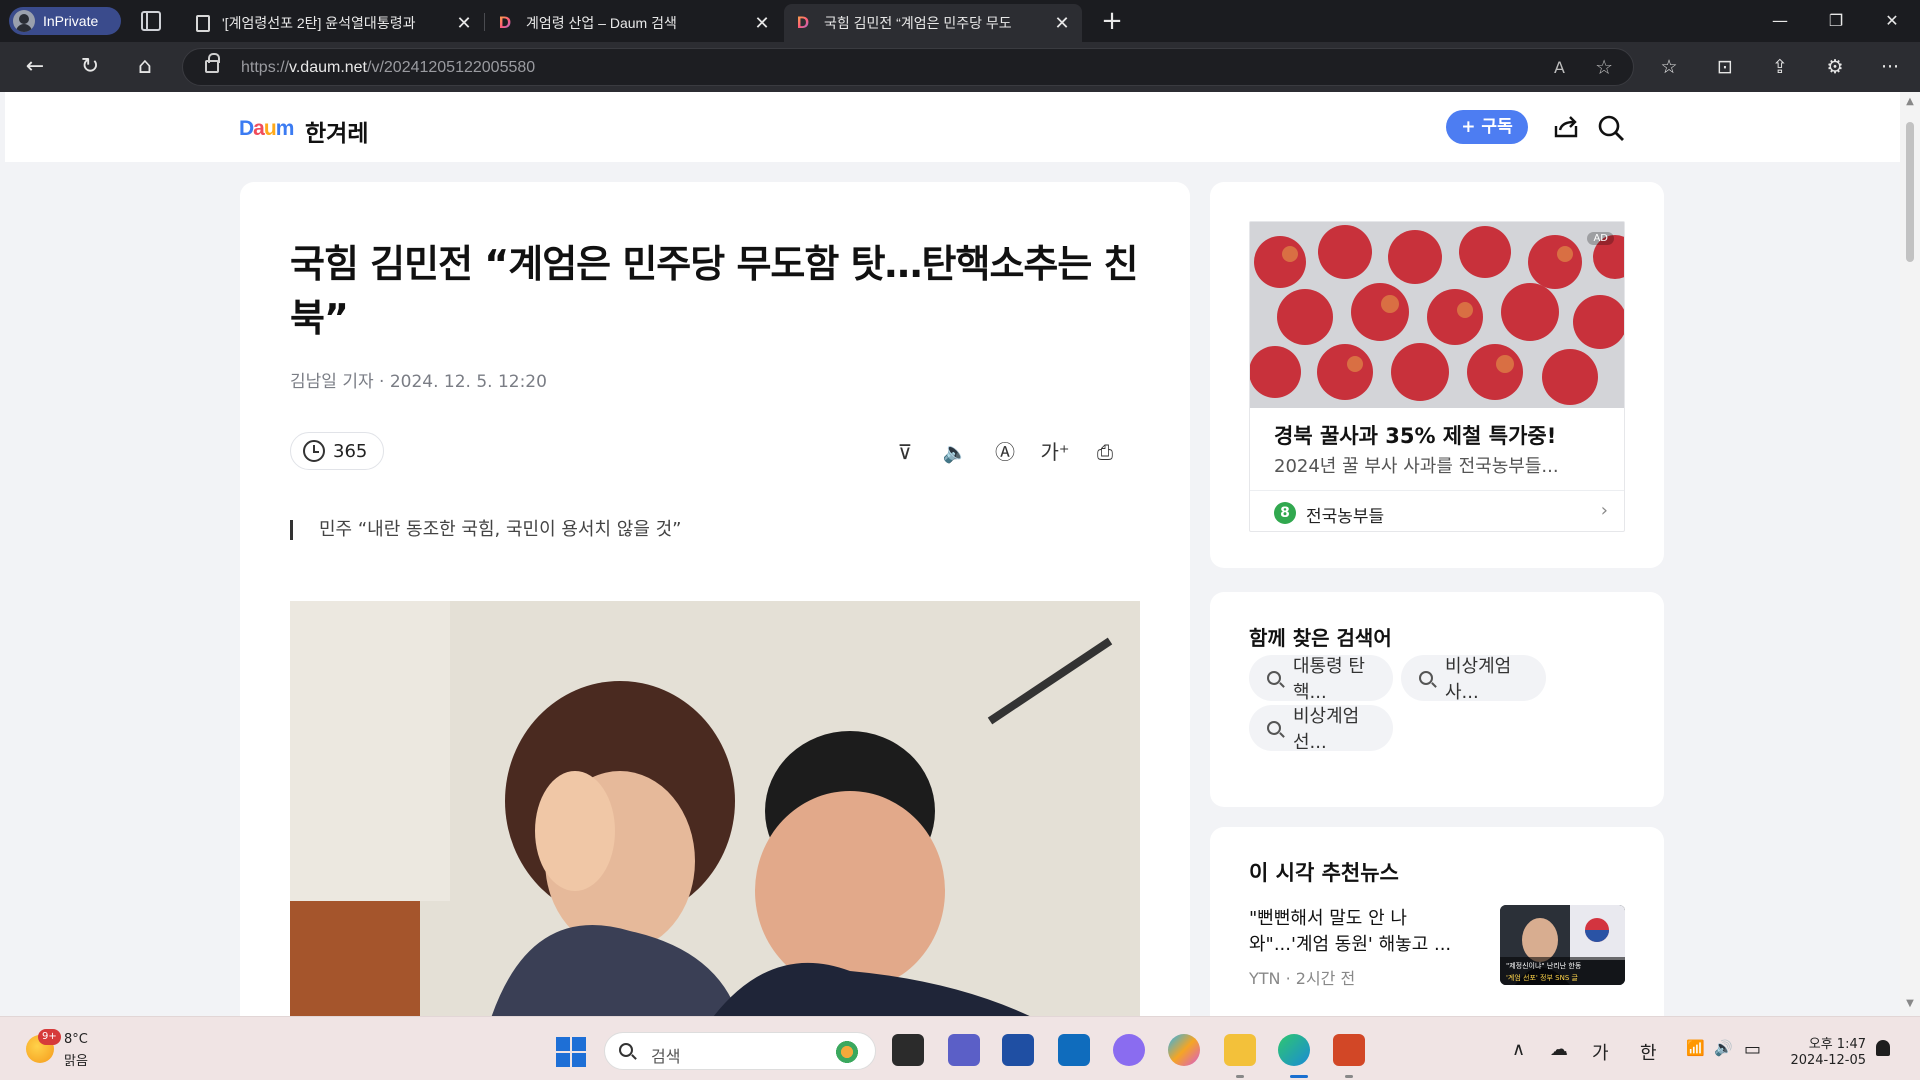 Image resolution: width=1920 pixels, height=1080 pixels. What do you see at coordinates (1129, 1050) in the screenshot?
I see `copilot-app-icon` at bounding box center [1129, 1050].